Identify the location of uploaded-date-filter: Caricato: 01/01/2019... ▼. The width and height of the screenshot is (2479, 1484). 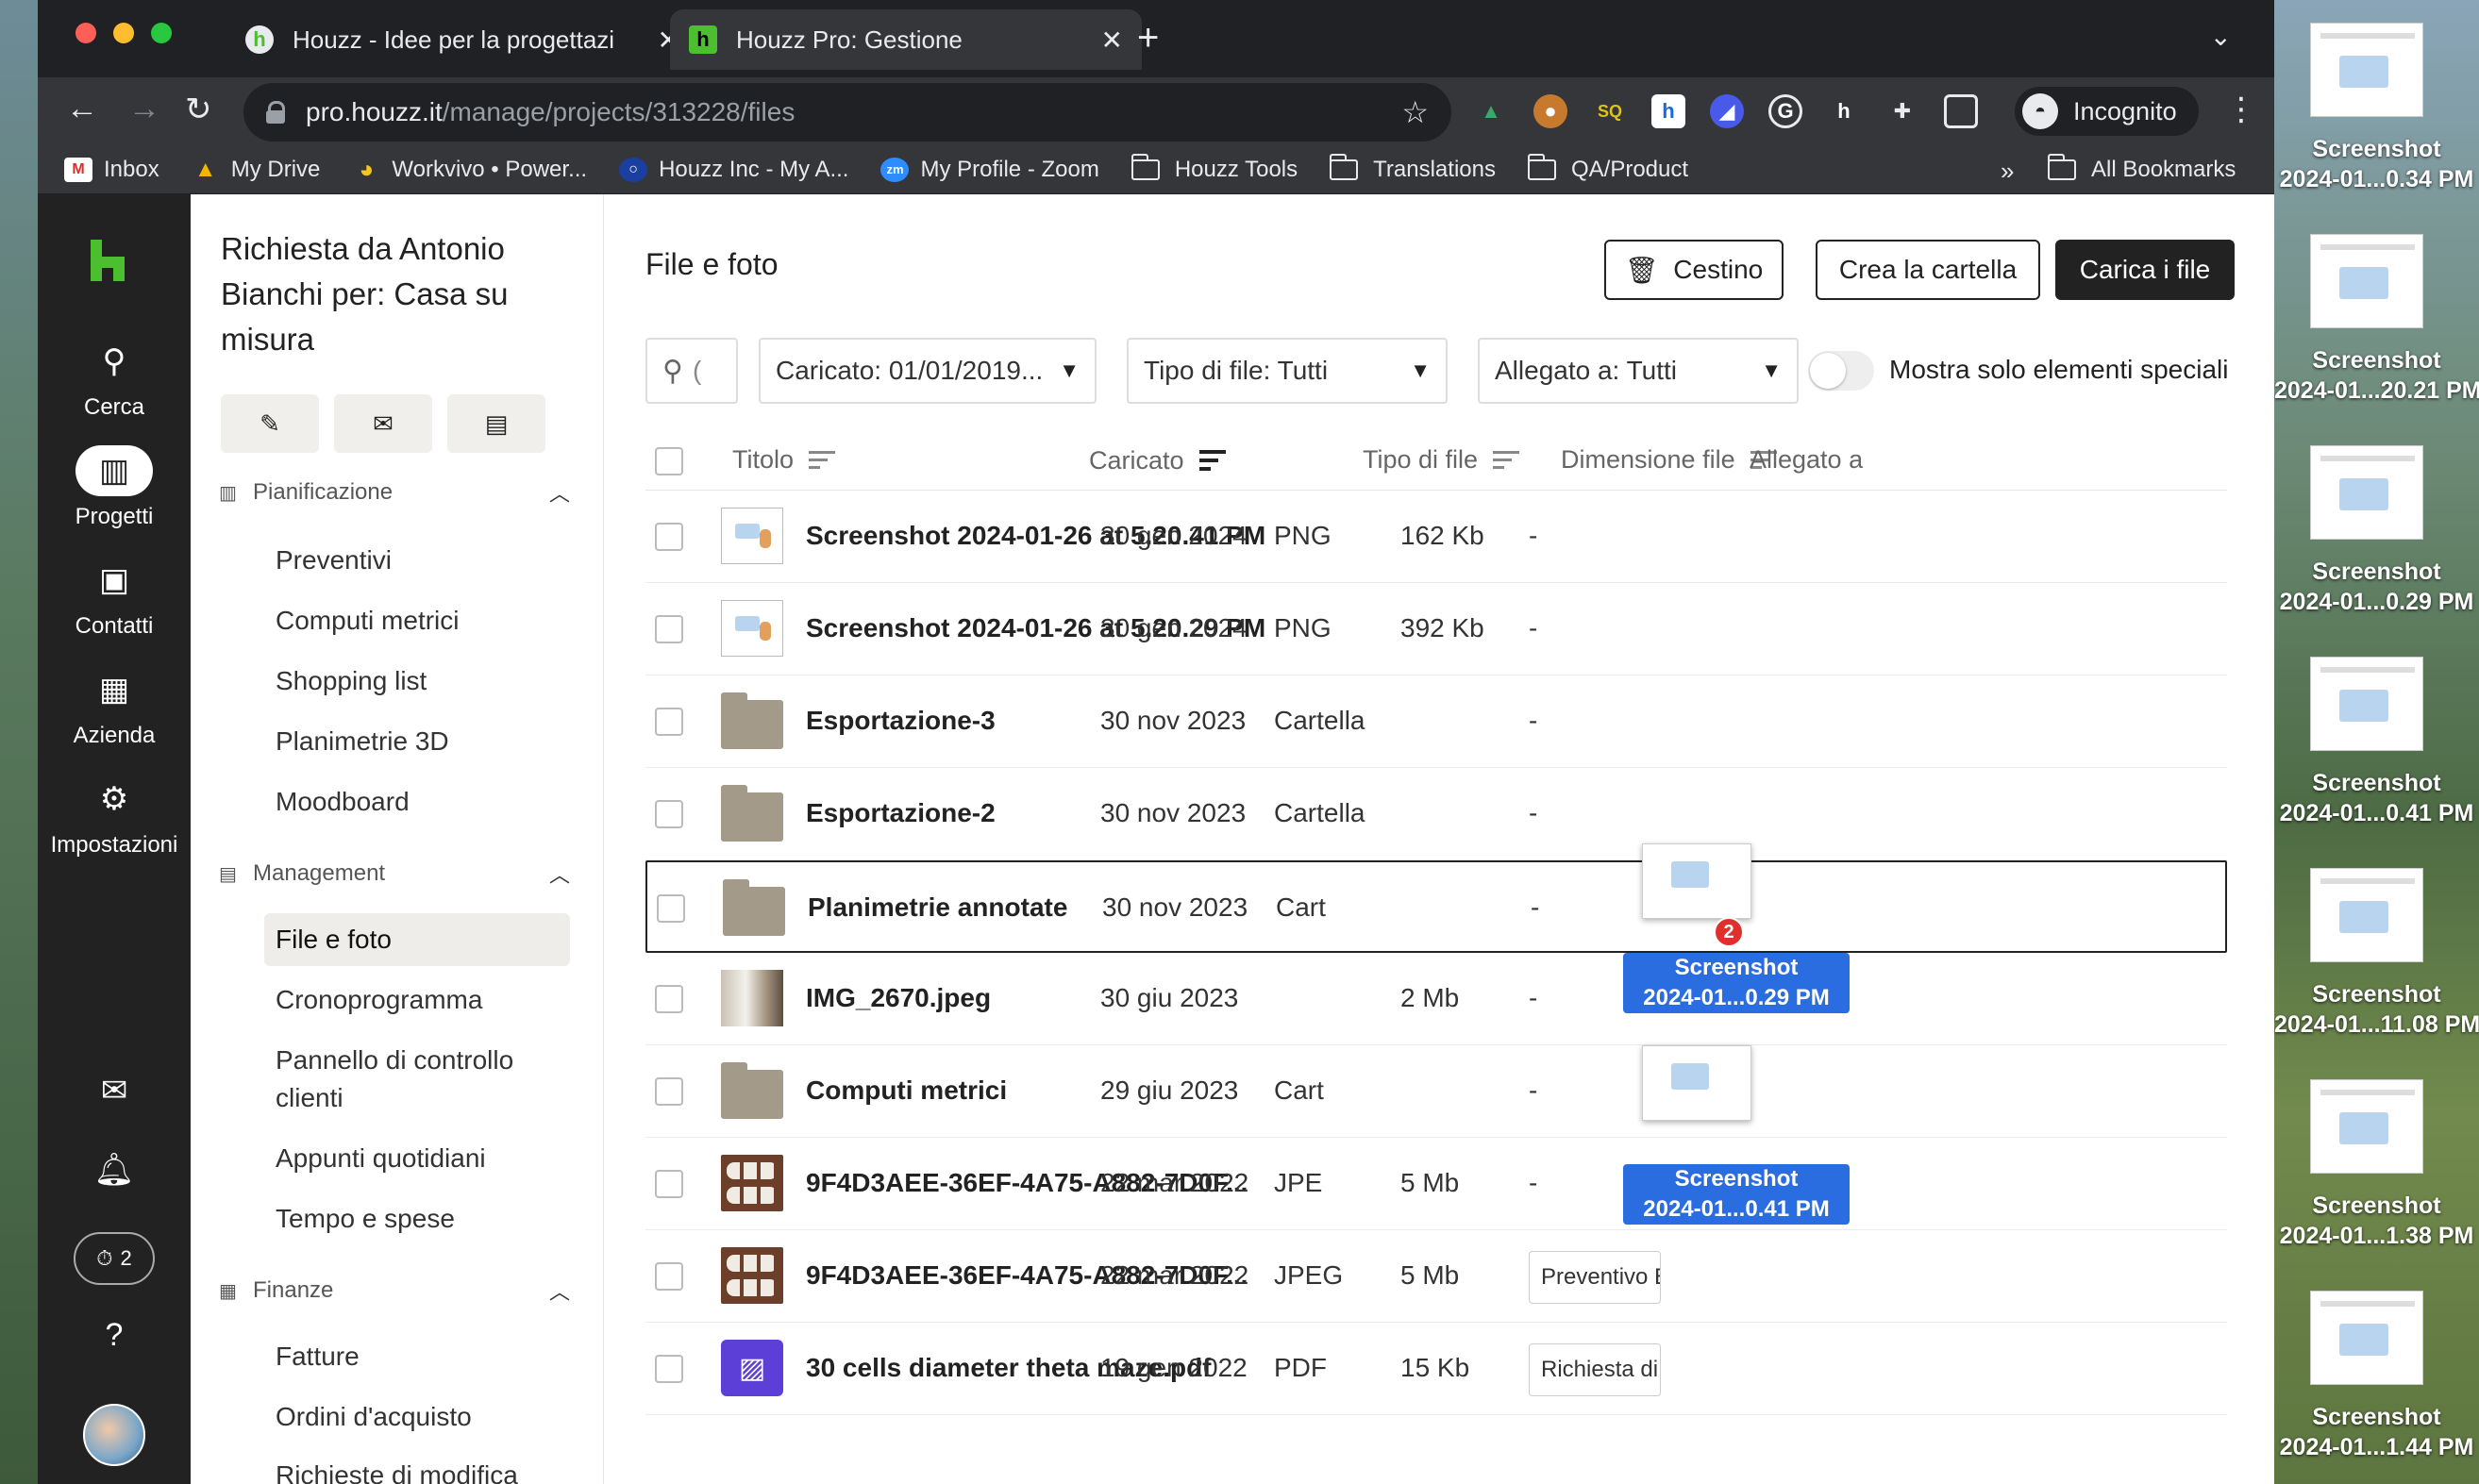
(928, 371).